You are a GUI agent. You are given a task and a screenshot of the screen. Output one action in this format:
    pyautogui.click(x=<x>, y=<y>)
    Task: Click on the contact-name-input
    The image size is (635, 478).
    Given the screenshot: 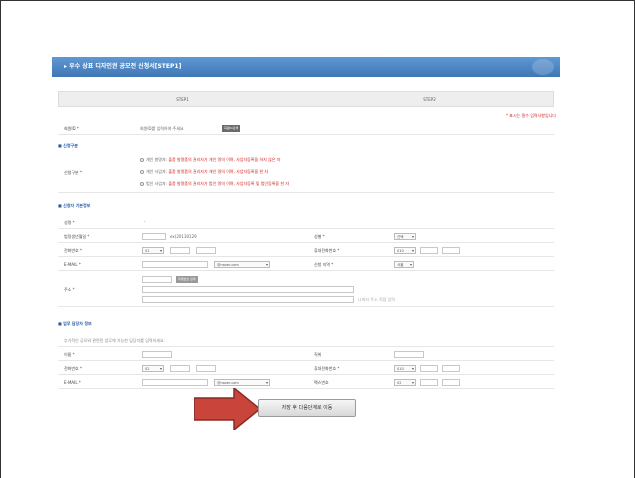 What is the action you would take?
    pyautogui.click(x=157, y=354)
    